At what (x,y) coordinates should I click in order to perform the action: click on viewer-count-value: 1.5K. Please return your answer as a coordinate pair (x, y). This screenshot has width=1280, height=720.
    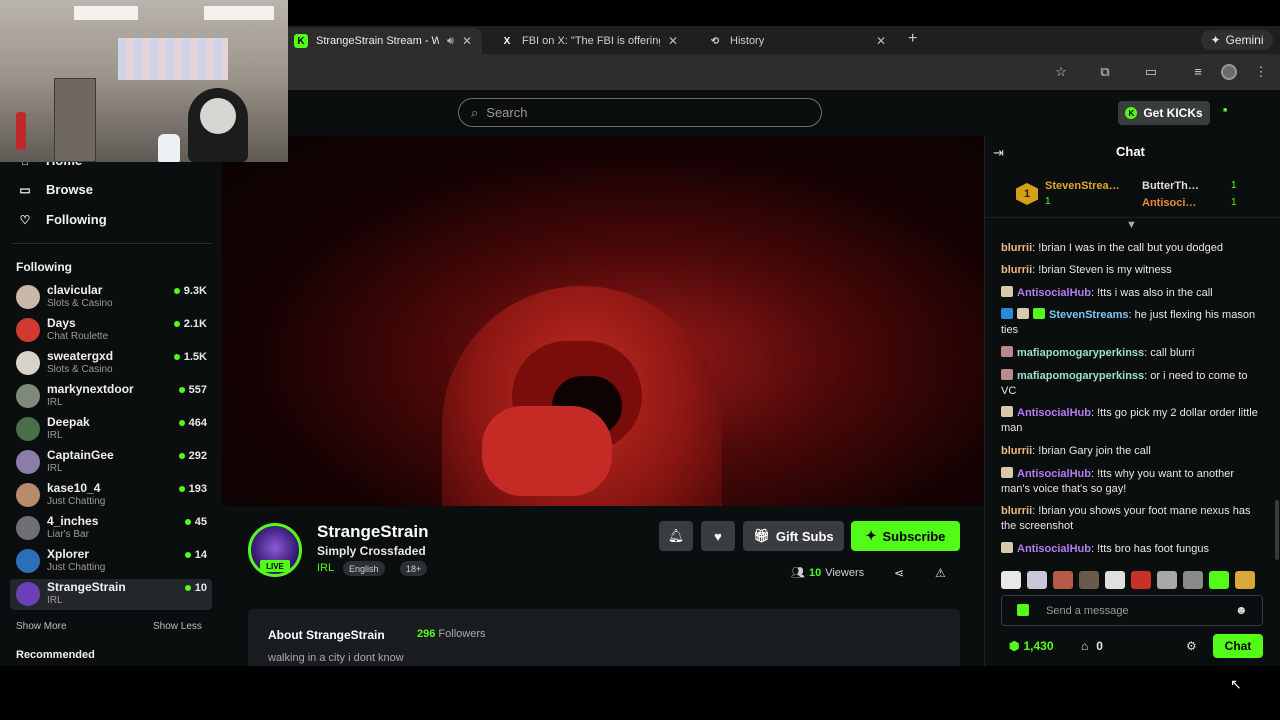
    Looking at the image, I should click on (195, 357).